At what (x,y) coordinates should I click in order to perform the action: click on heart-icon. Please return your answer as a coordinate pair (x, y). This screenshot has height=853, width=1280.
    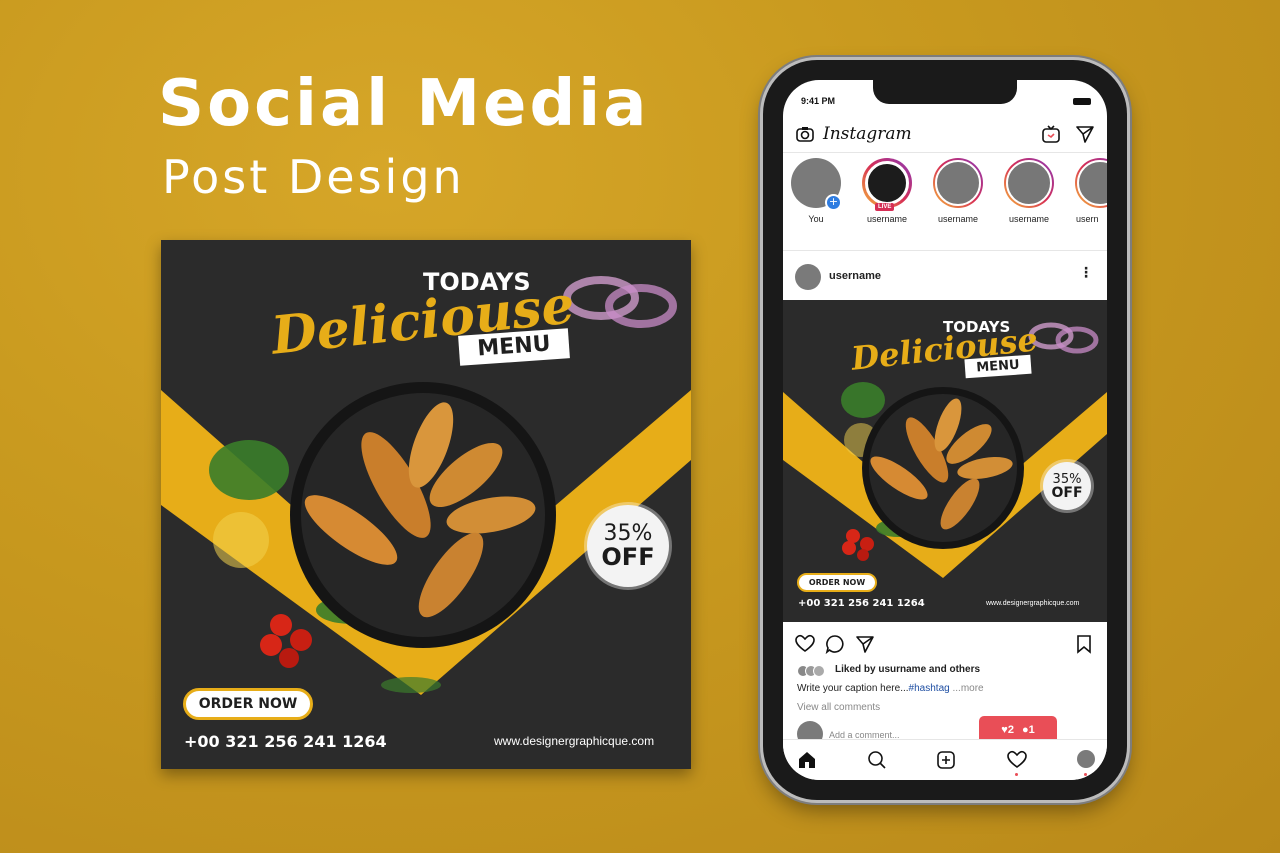
    Looking at the image, I should click on (805, 644).